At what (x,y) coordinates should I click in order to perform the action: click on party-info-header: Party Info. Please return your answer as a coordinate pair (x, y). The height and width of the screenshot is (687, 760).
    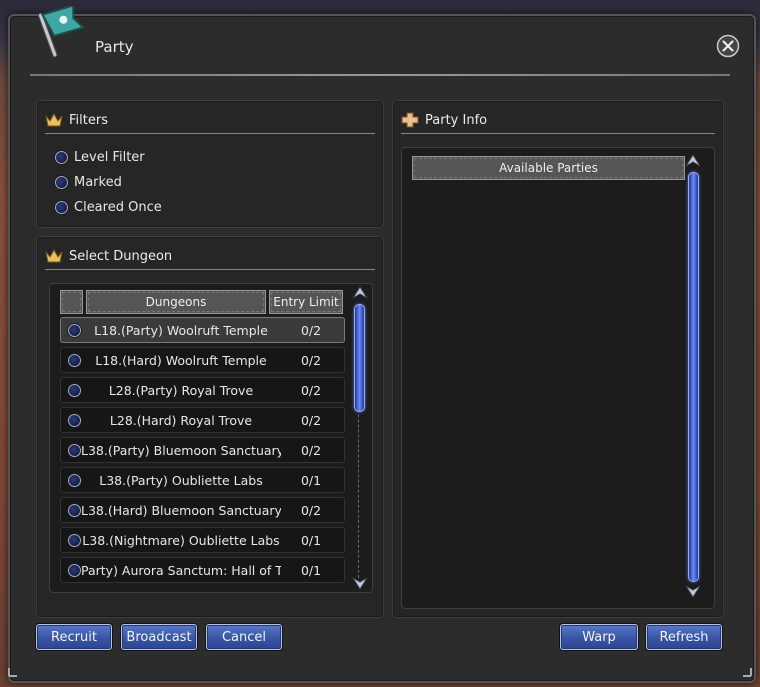
    Looking at the image, I should click on (444, 120).